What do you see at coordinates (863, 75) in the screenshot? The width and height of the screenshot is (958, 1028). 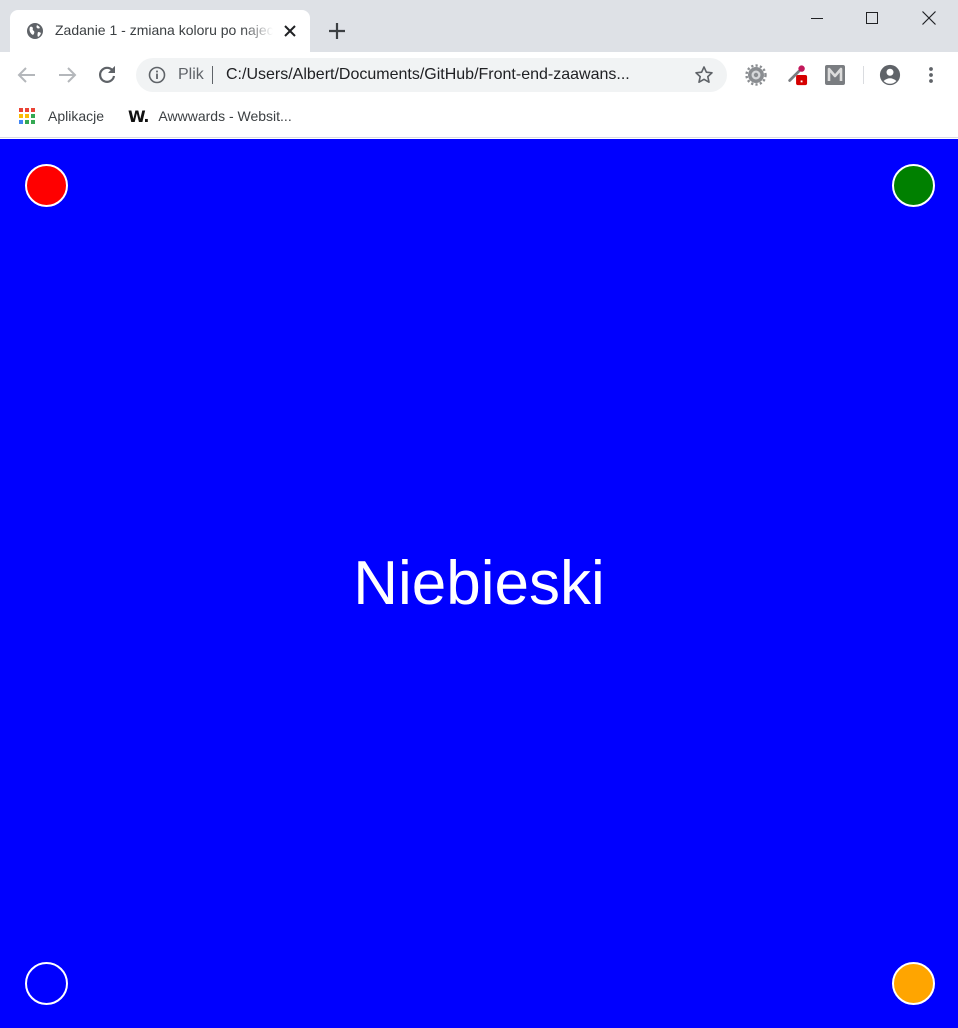 I see `toolbar-divider` at bounding box center [863, 75].